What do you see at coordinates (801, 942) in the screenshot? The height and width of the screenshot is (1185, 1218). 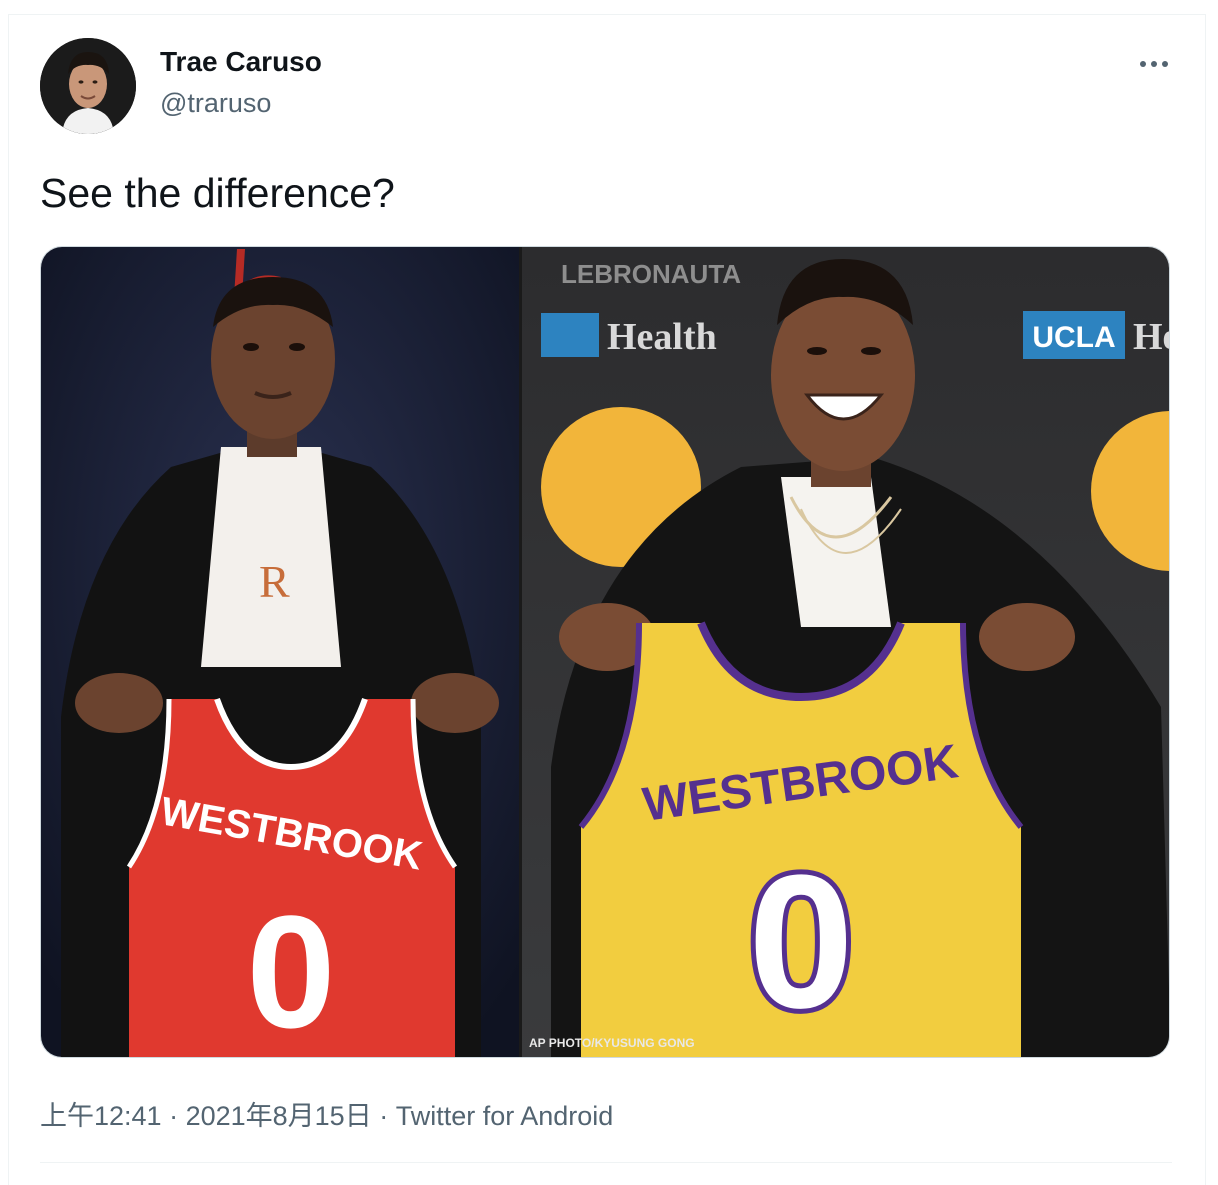 I see `right-jersey-number: 0` at bounding box center [801, 942].